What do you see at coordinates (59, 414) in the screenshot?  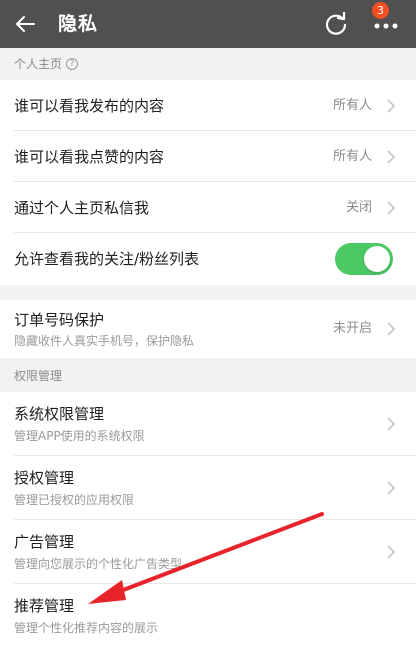 I see `row-label: 系统权限管理` at bounding box center [59, 414].